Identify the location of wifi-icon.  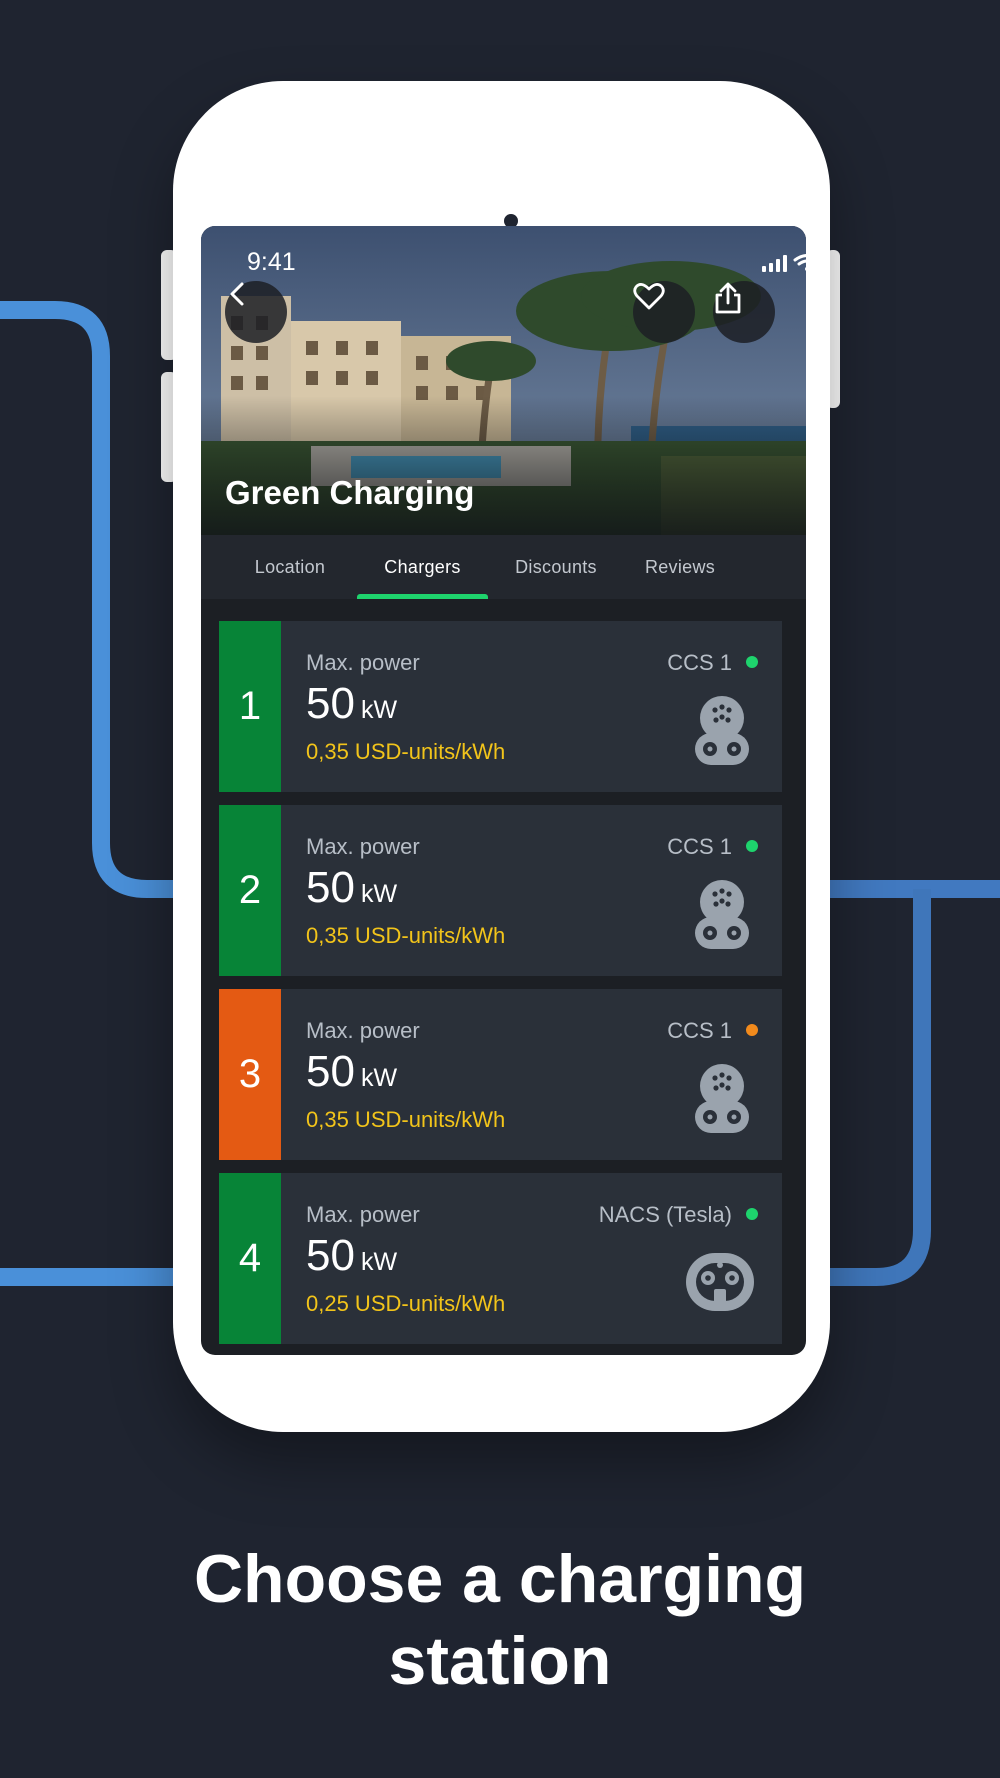
(799, 262).